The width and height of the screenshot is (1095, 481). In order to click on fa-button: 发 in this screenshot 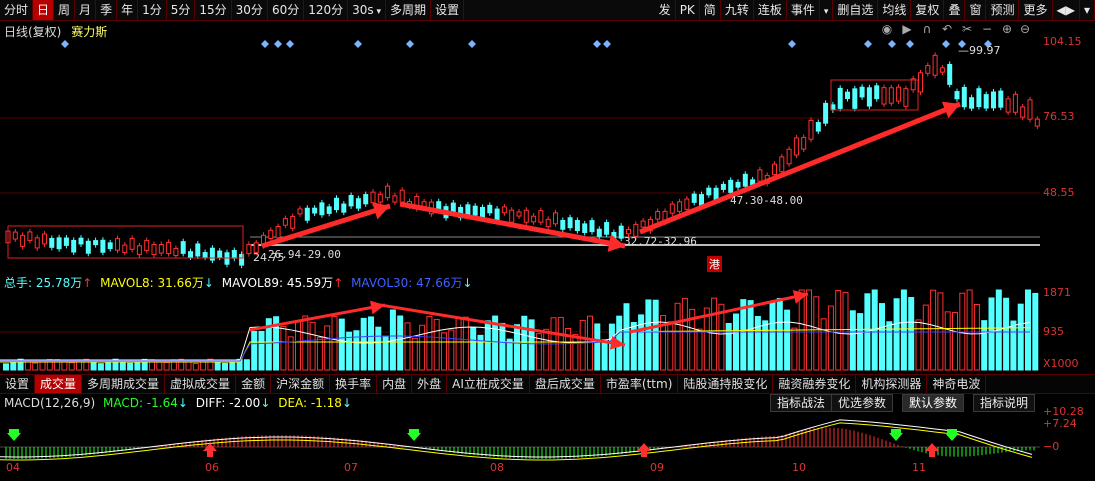, I will do `click(665, 10)`.